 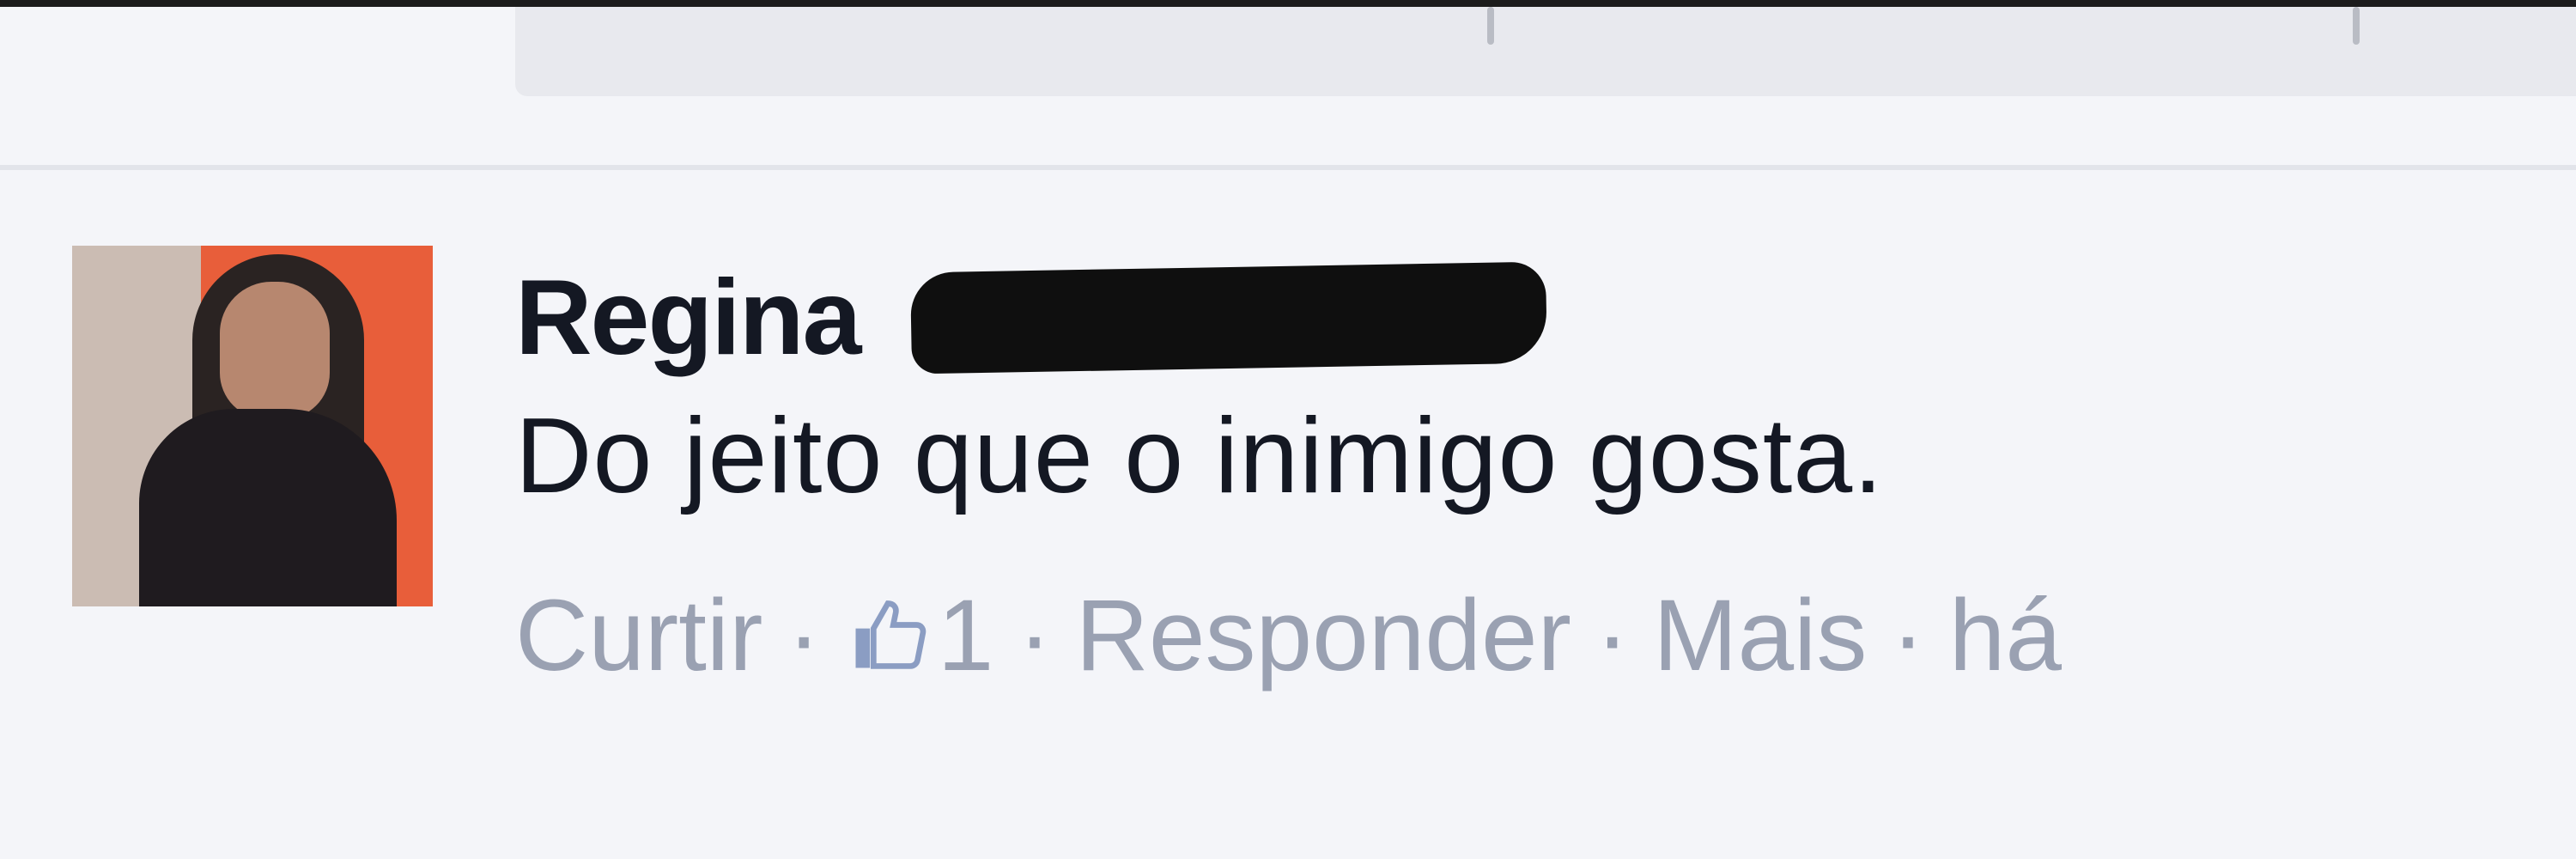 What do you see at coordinates (1760, 636) in the screenshot?
I see `more-button: Mais` at bounding box center [1760, 636].